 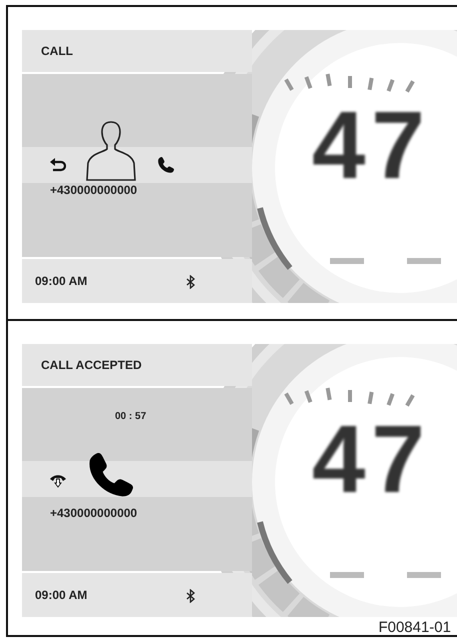 I want to click on screen-title: CALL ACCEPTED, so click(x=91, y=365).